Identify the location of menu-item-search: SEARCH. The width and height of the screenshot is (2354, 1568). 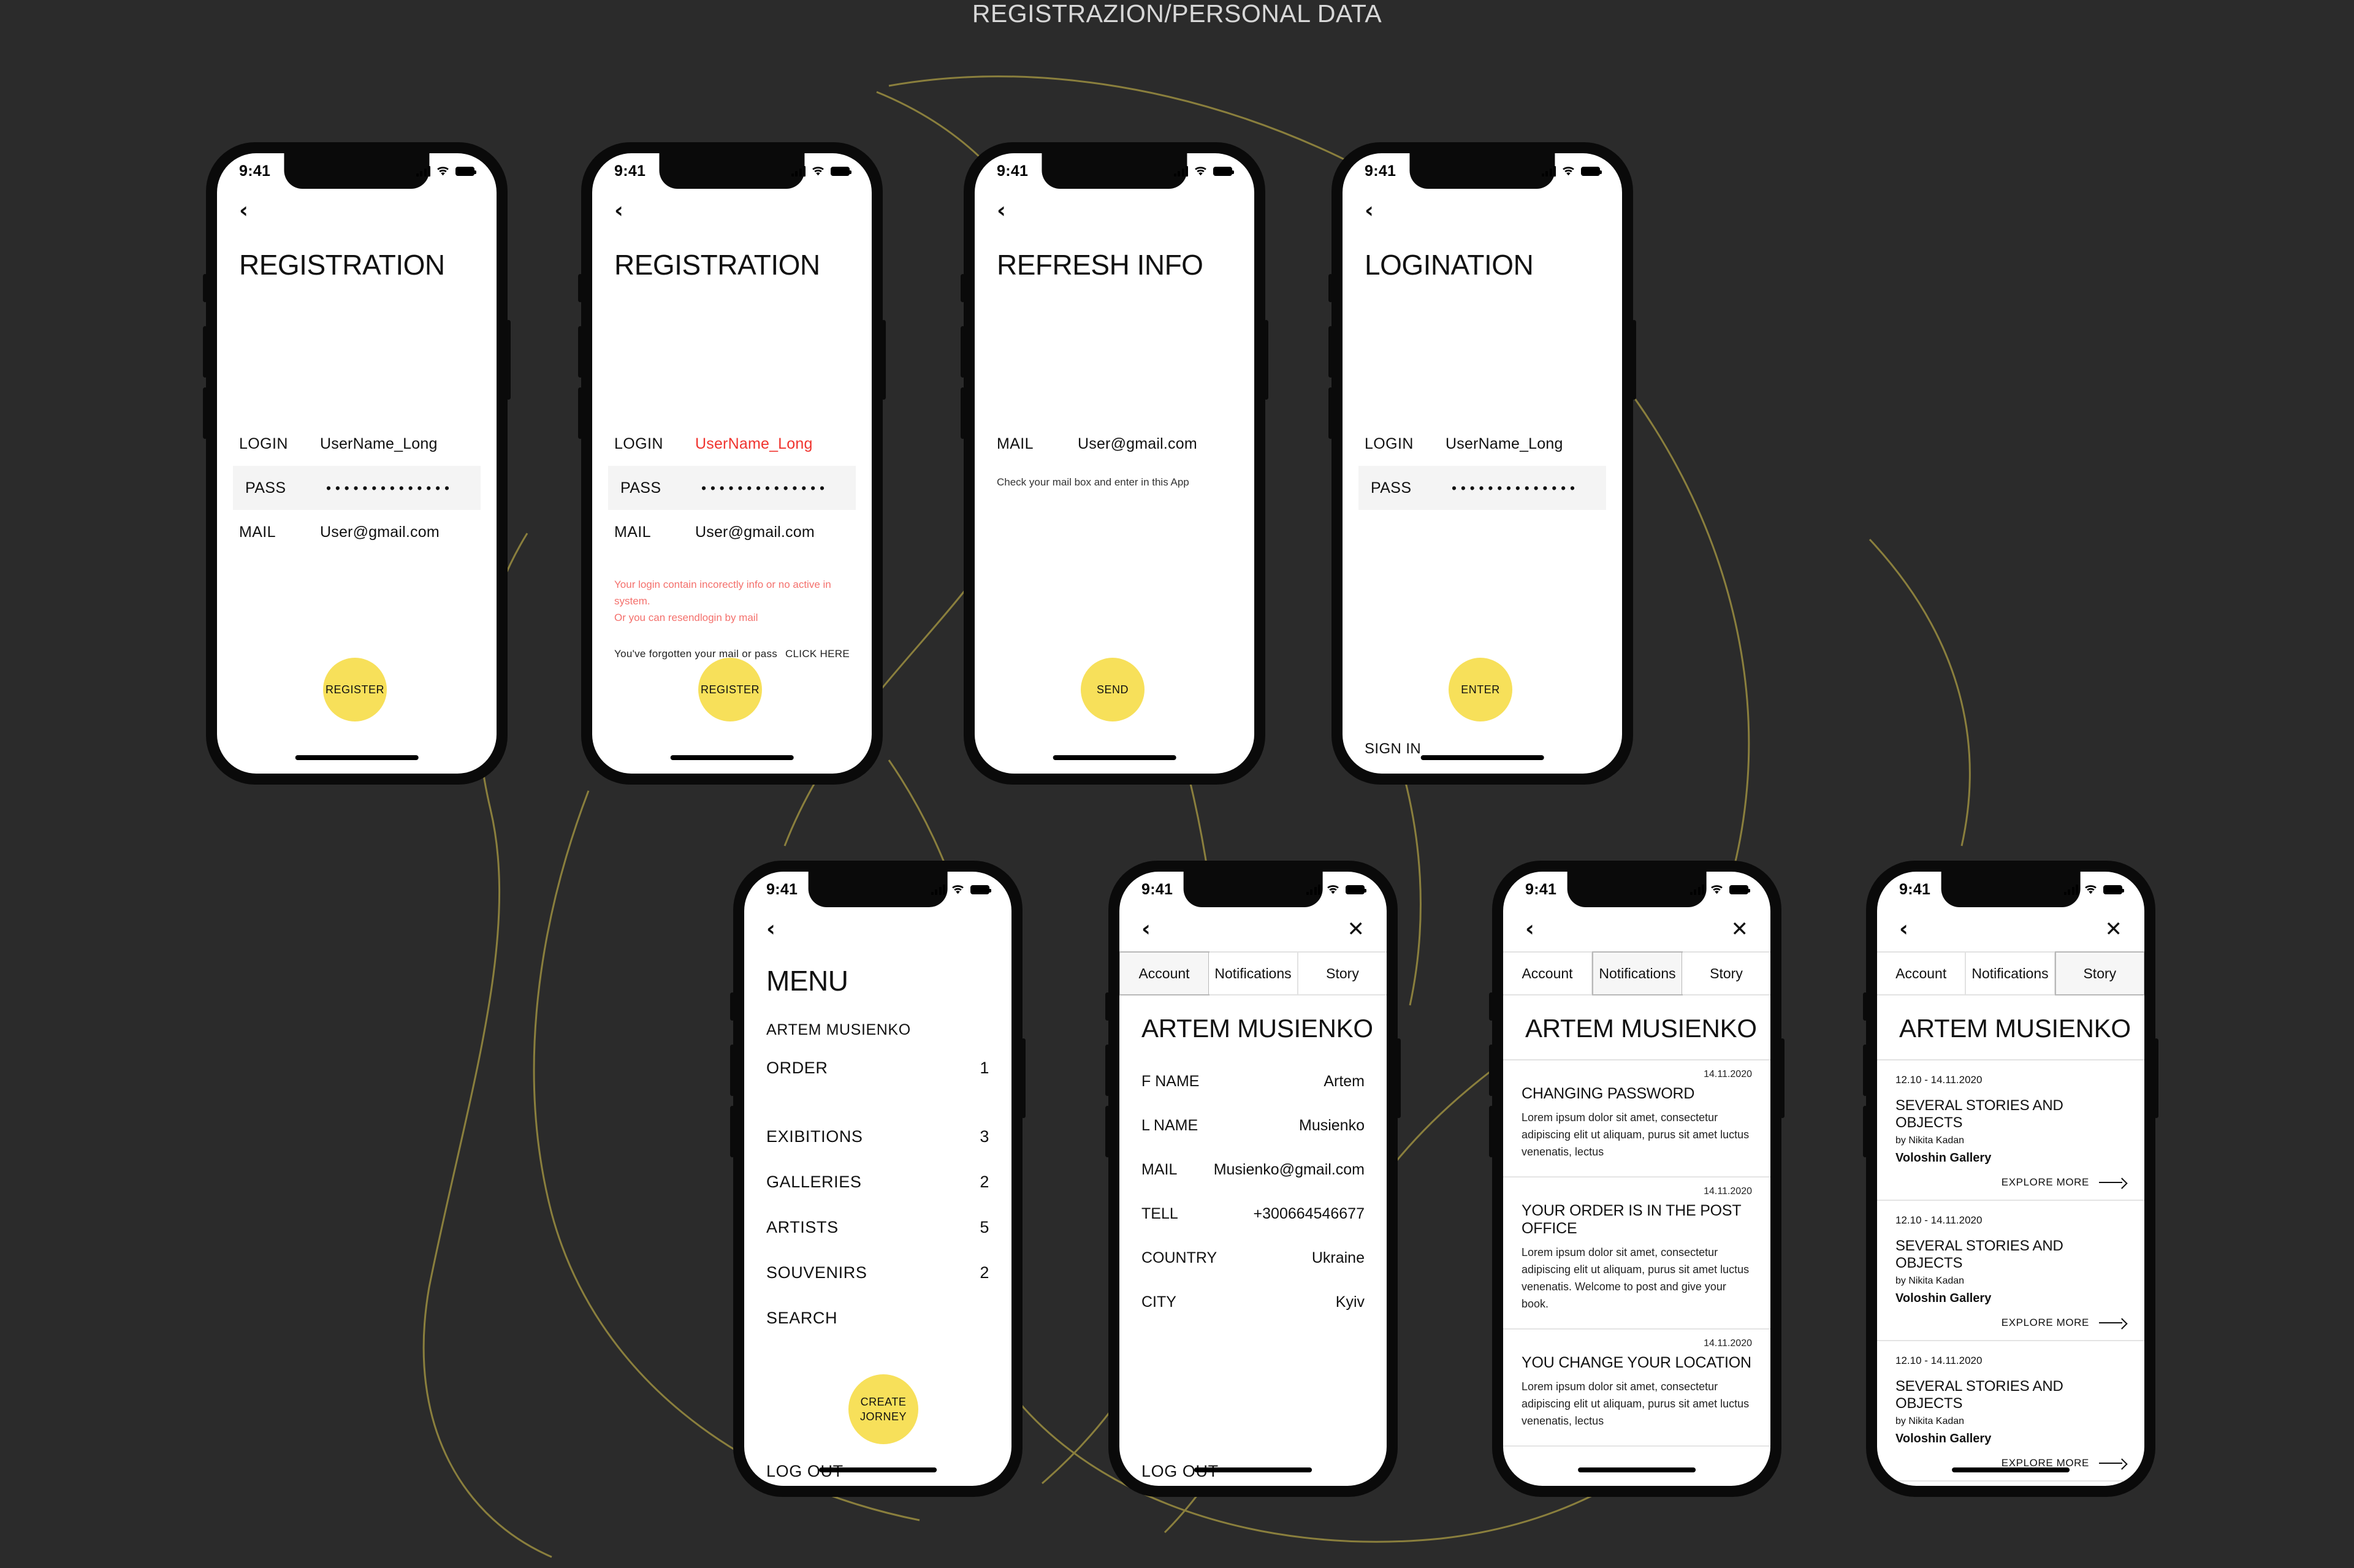
(877, 1318).